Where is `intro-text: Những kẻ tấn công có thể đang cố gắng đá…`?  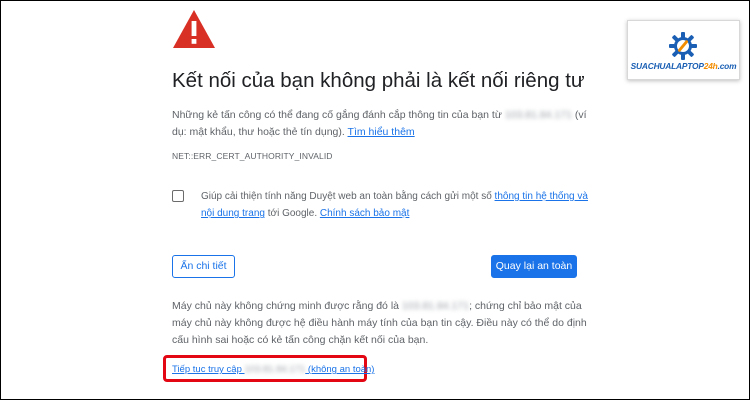
intro-text: Những kẻ tấn công có thể đang cố gắng đá… is located at coordinates (338, 115).